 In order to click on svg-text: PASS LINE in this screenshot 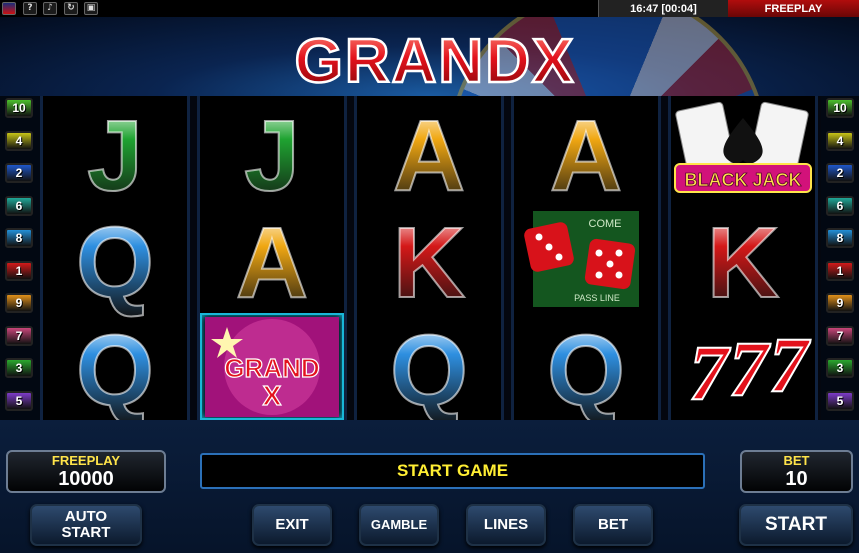, I will do `click(597, 298)`.